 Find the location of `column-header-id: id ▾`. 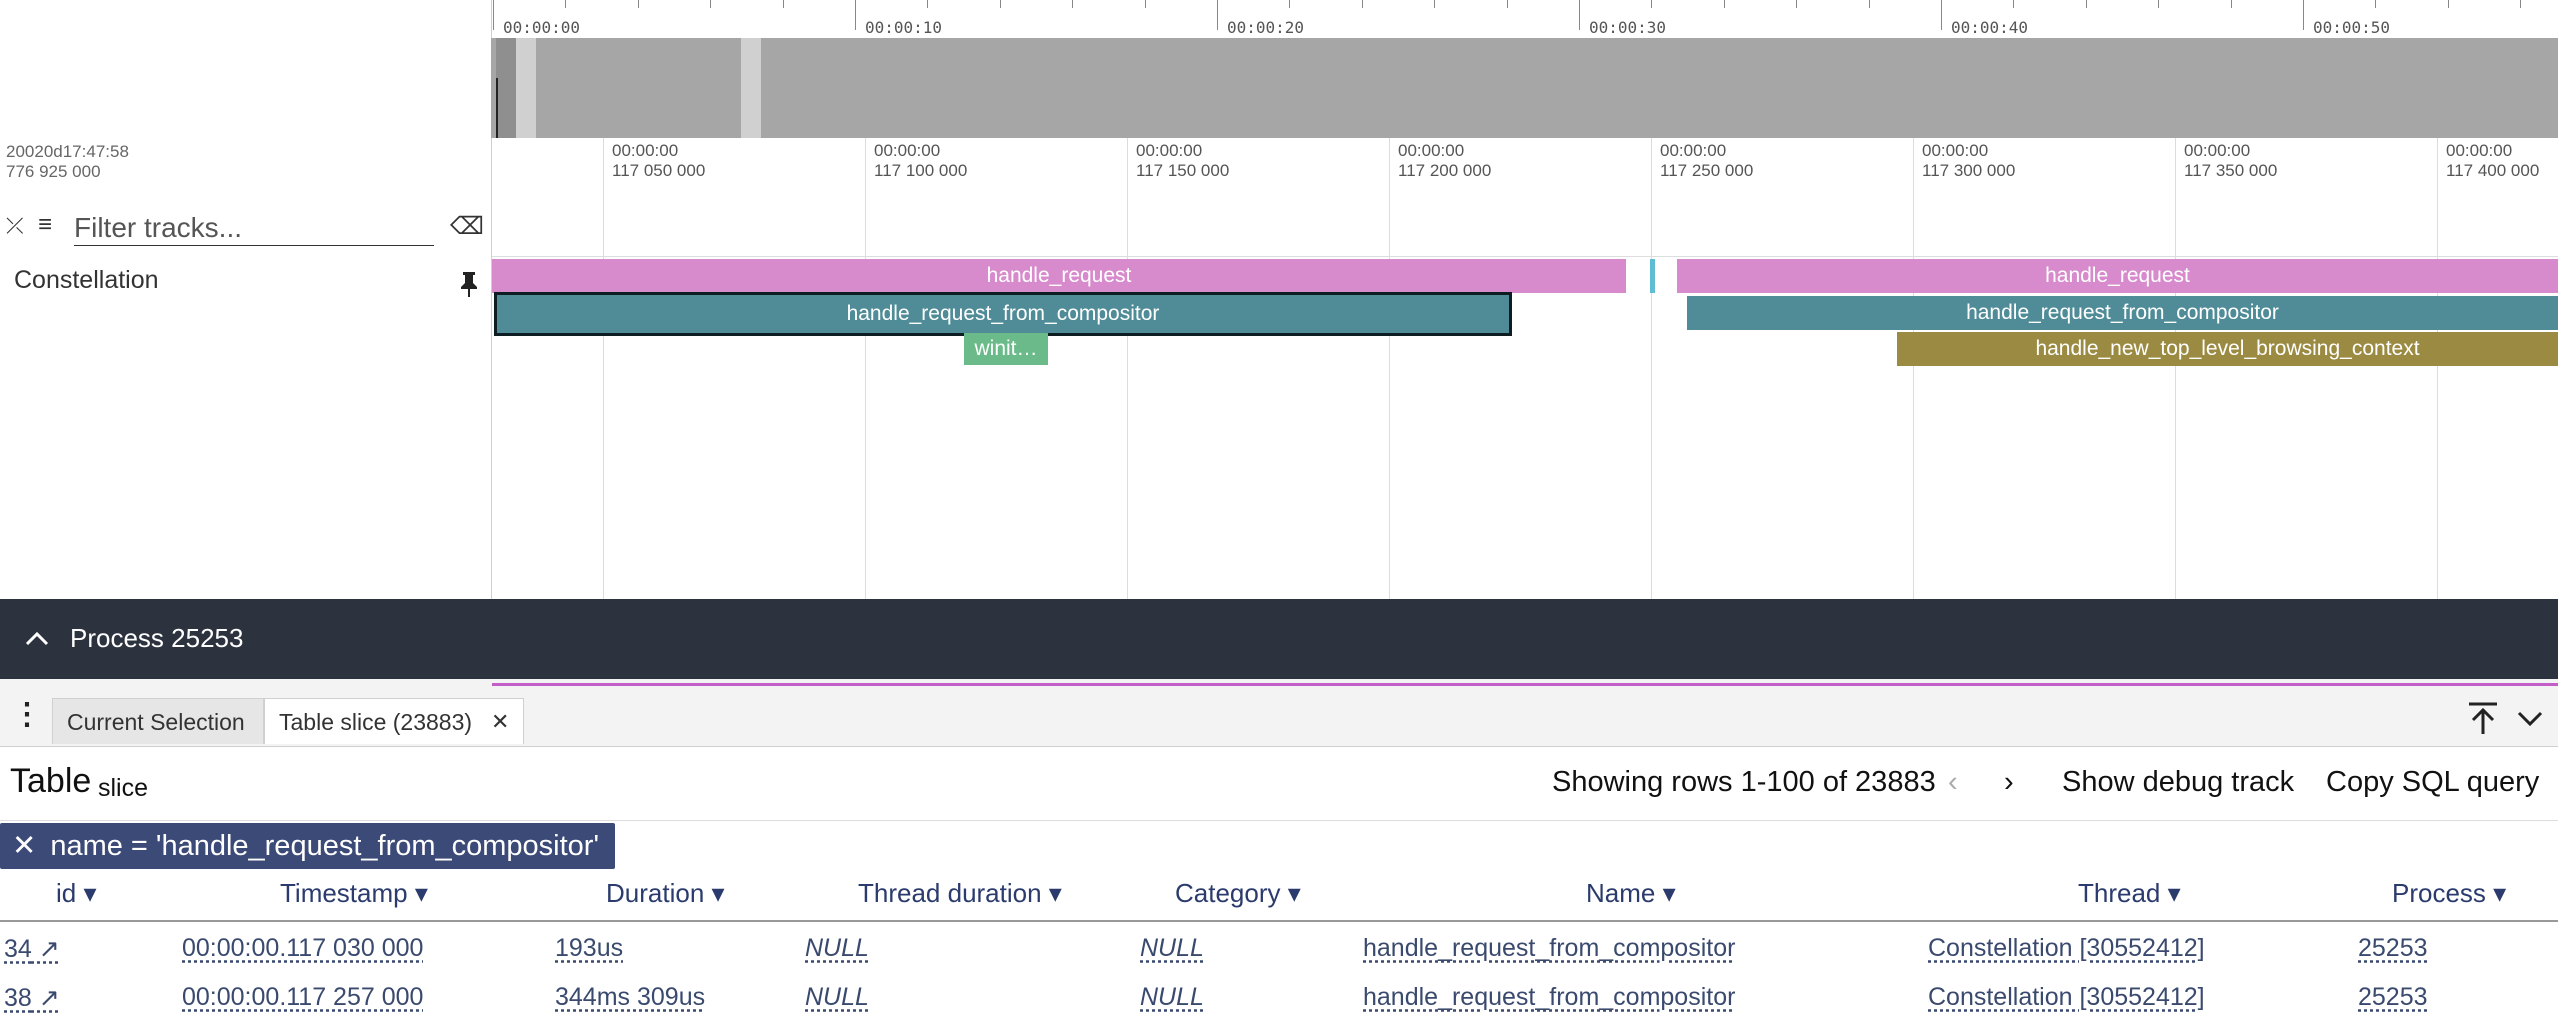

column-header-id: id ▾ is located at coordinates (76, 893).